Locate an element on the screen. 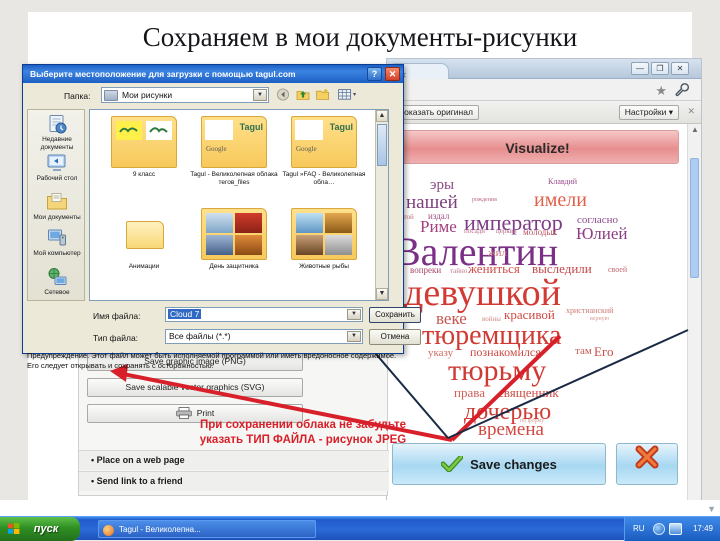 Image resolution: width=720 pixels, height=541 pixels. folder-value: Мои рисунки is located at coordinates (147, 95).